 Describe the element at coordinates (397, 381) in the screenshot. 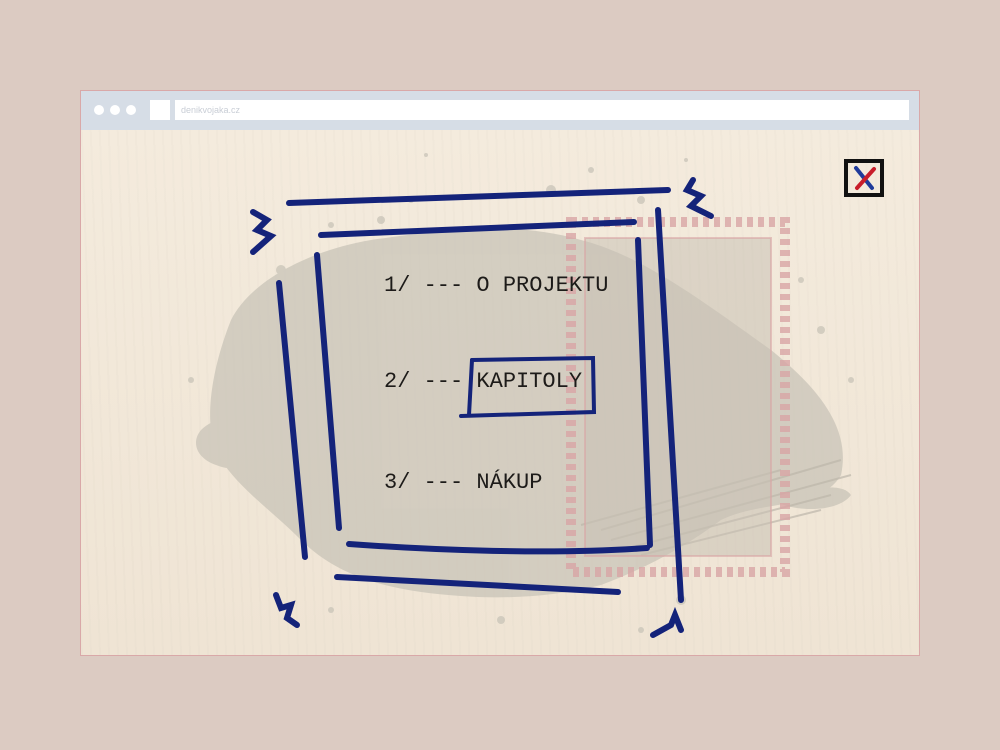

I see `menu-item-number: 2/` at that location.